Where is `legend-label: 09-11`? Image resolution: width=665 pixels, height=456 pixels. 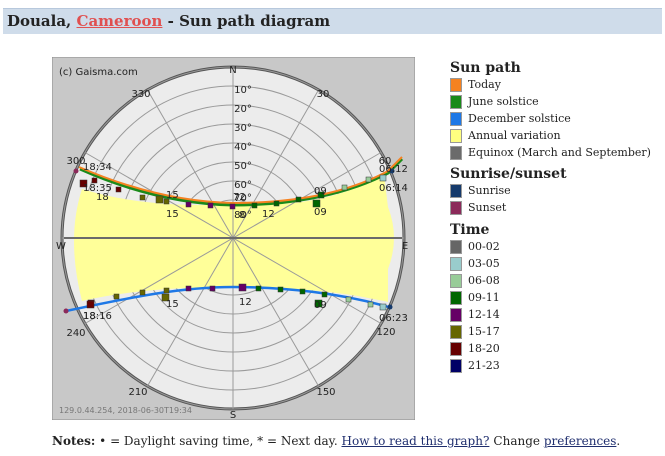 legend-label: 09-11 is located at coordinates (484, 297).